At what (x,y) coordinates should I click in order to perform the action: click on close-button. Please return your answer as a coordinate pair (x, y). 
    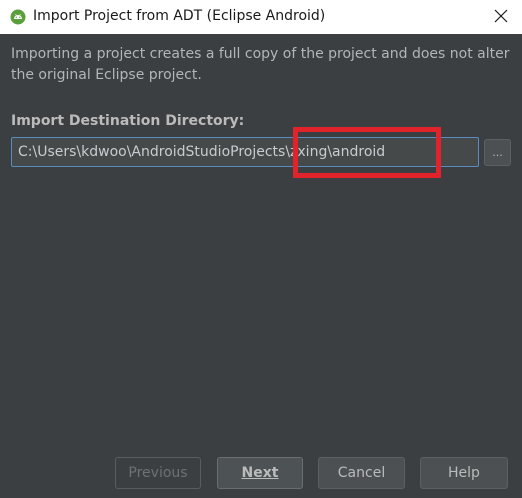
    Looking at the image, I should click on (501, 17).